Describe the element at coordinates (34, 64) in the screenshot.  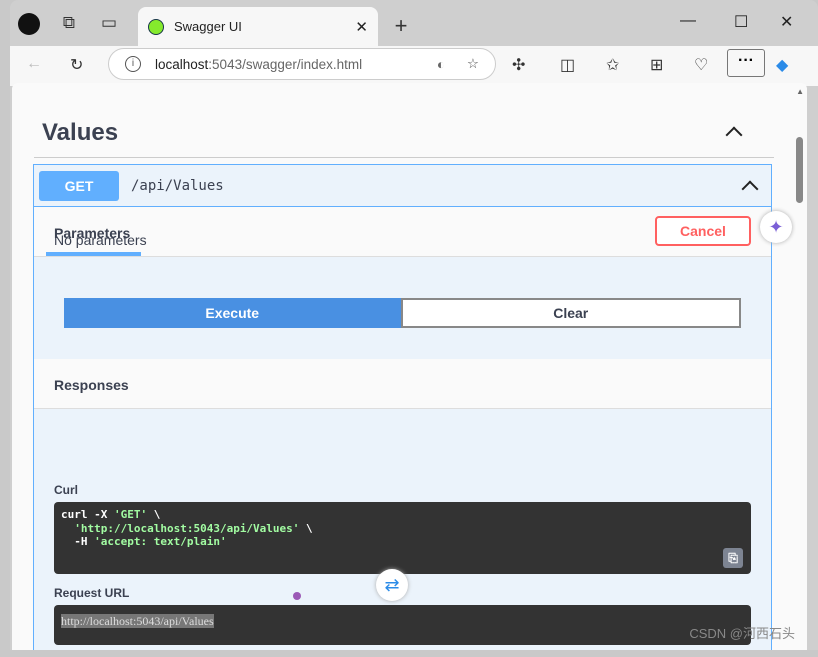
I see `back-icon: ←` at that location.